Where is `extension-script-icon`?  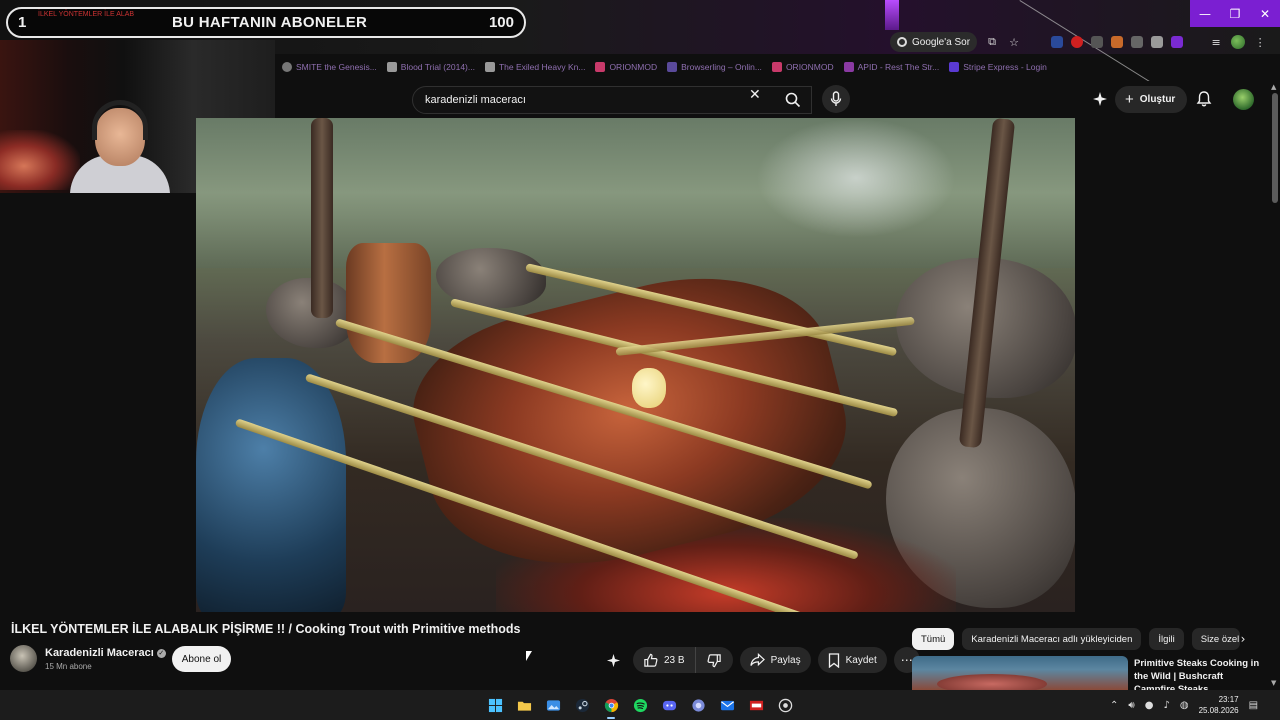
extension-script-icon is located at coordinates (1137, 42).